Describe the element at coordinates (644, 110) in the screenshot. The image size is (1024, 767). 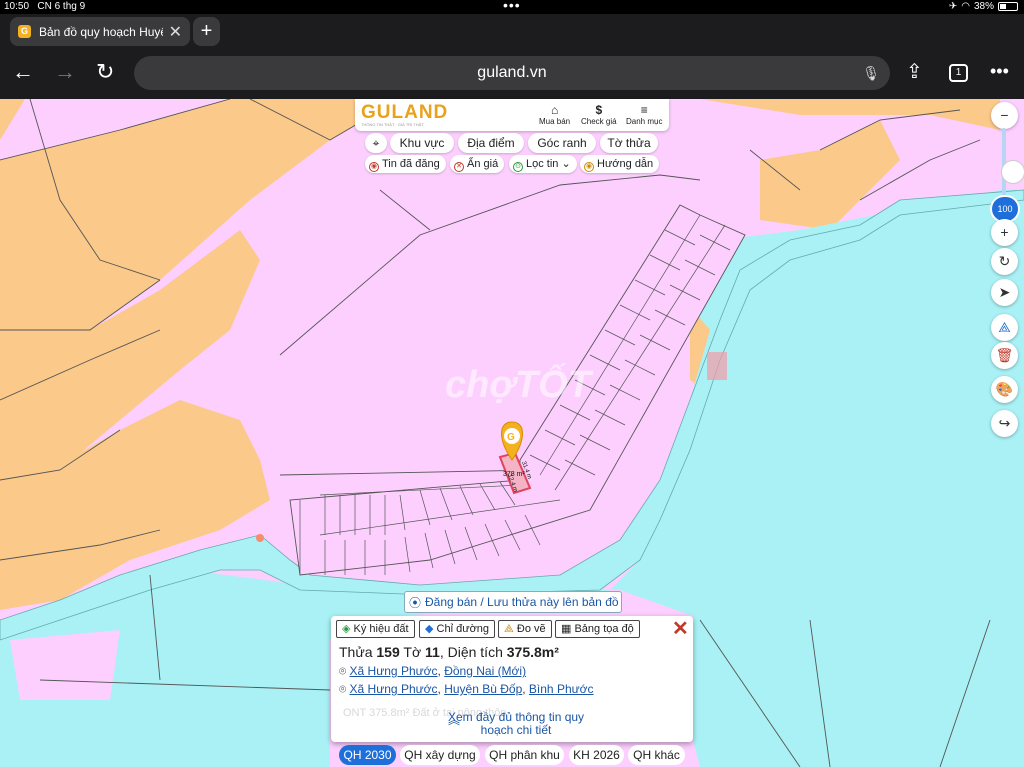
I see `hamburger-icon: ≡` at that location.